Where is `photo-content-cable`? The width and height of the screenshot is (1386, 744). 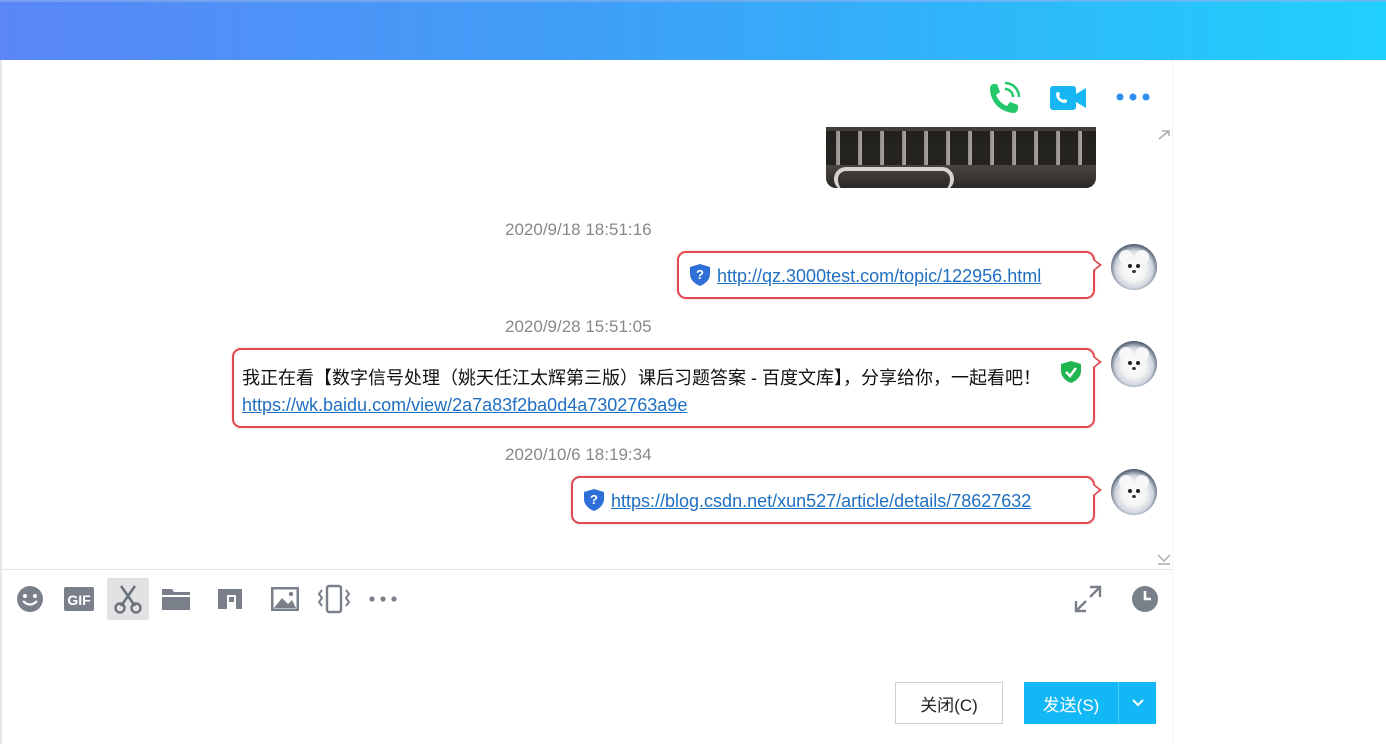
photo-content-cable is located at coordinates (894, 177).